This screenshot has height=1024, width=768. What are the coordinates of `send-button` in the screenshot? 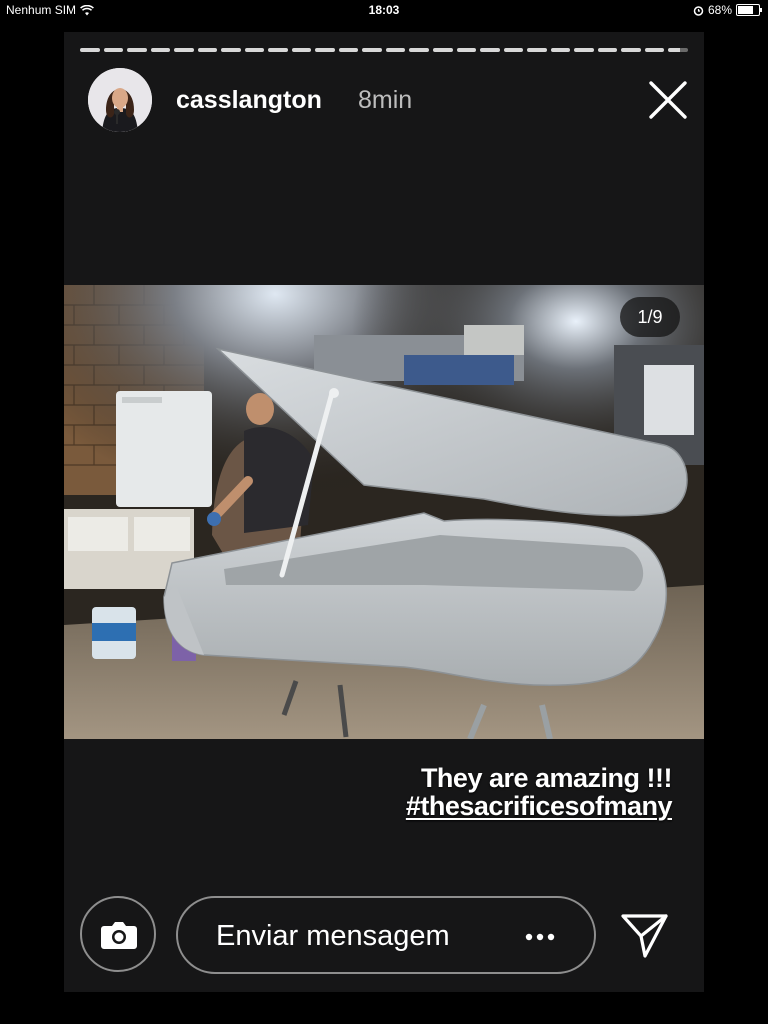 It's located at (645, 936).